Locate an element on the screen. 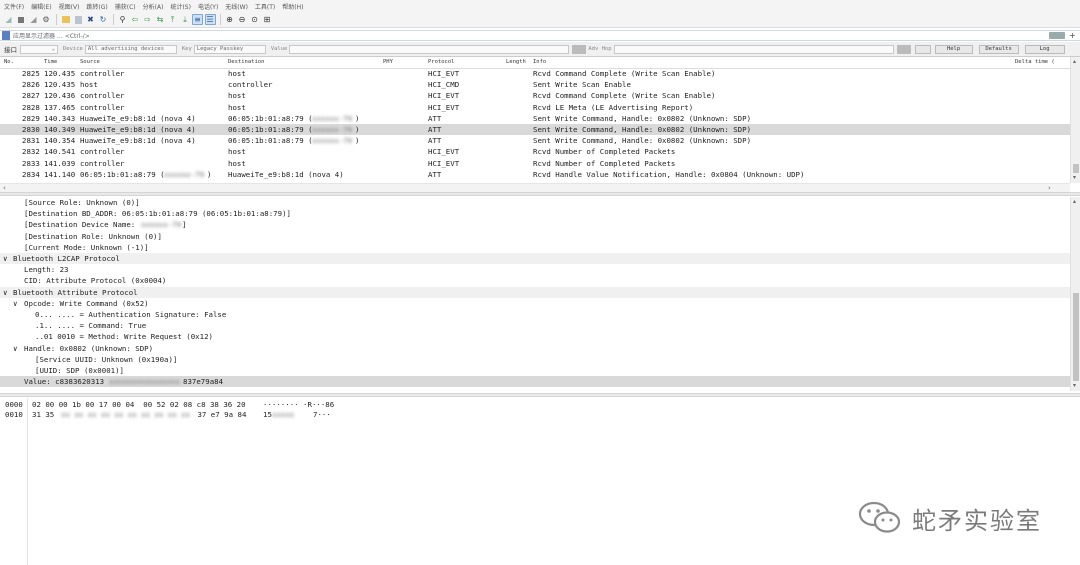 The height and width of the screenshot is (565, 1080). value-input is located at coordinates (429, 49).